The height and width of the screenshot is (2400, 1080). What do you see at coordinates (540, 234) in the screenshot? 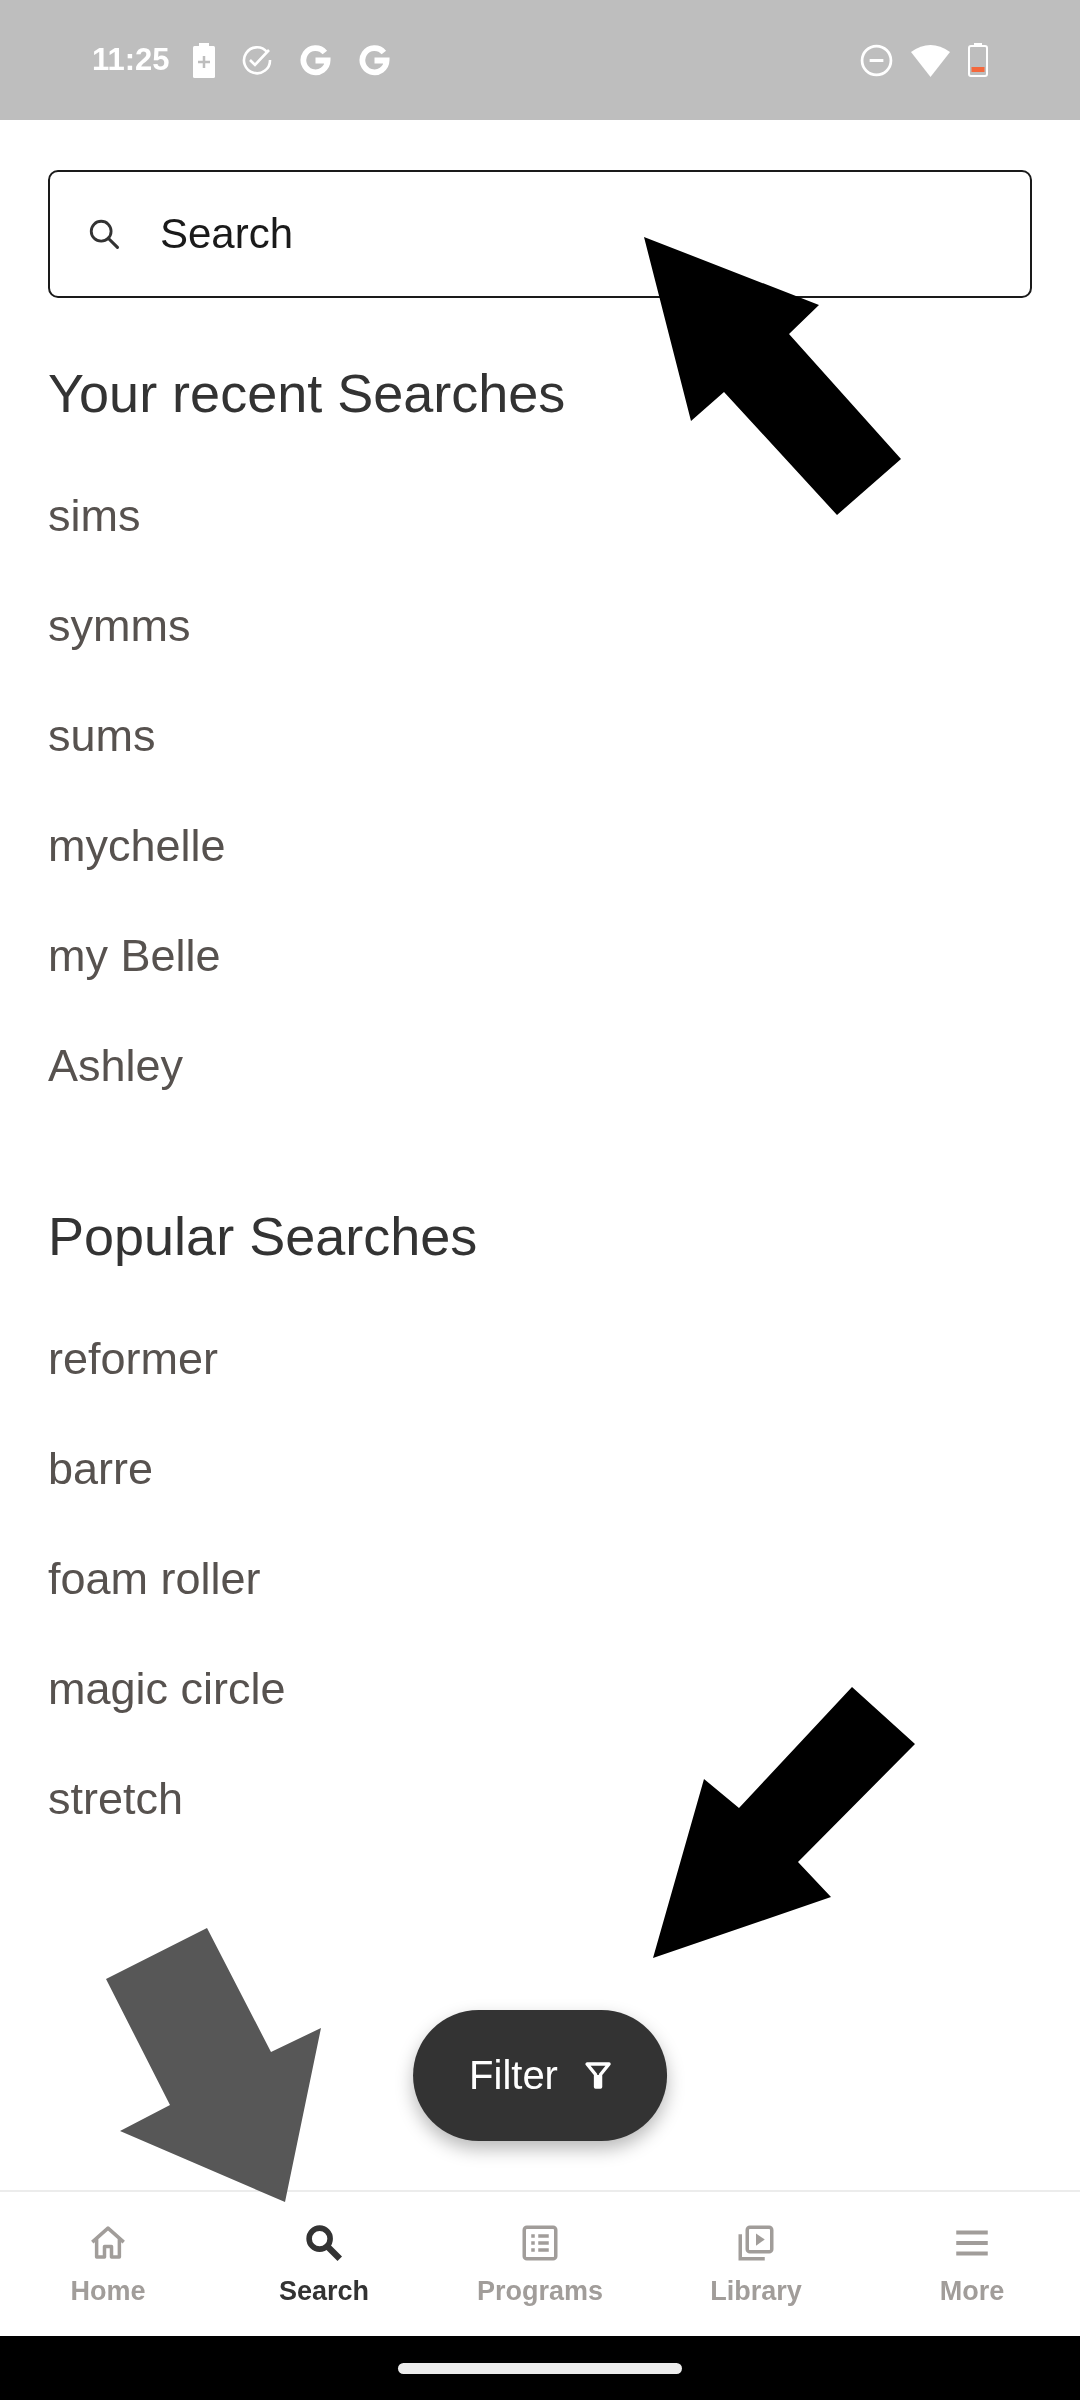
I see `search-field: Search` at bounding box center [540, 234].